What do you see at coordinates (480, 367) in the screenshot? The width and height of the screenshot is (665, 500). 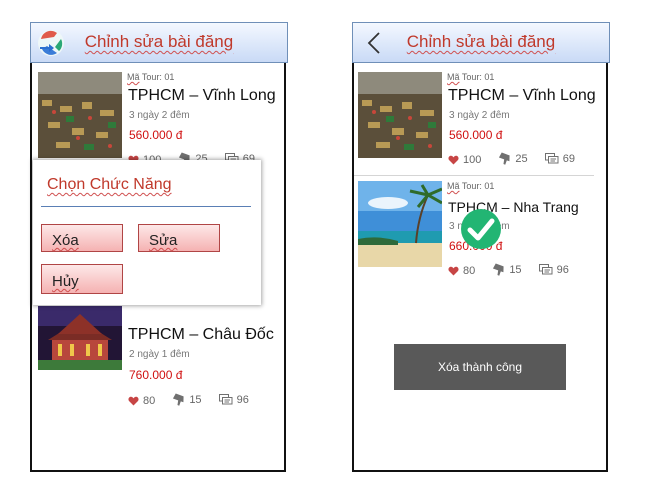 I see `success-toast: Xóa thành công` at bounding box center [480, 367].